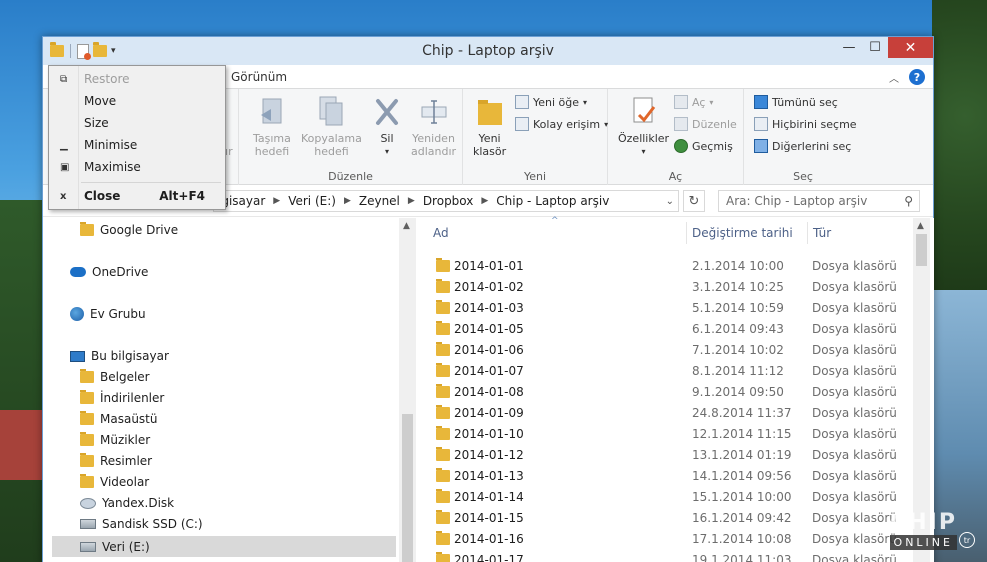 The height and width of the screenshot is (562, 987). What do you see at coordinates (673, 412) in the screenshot?
I see `table-row: 2014-01-09 24.8.2014 11:37 Dosya klasörü` at bounding box center [673, 412].